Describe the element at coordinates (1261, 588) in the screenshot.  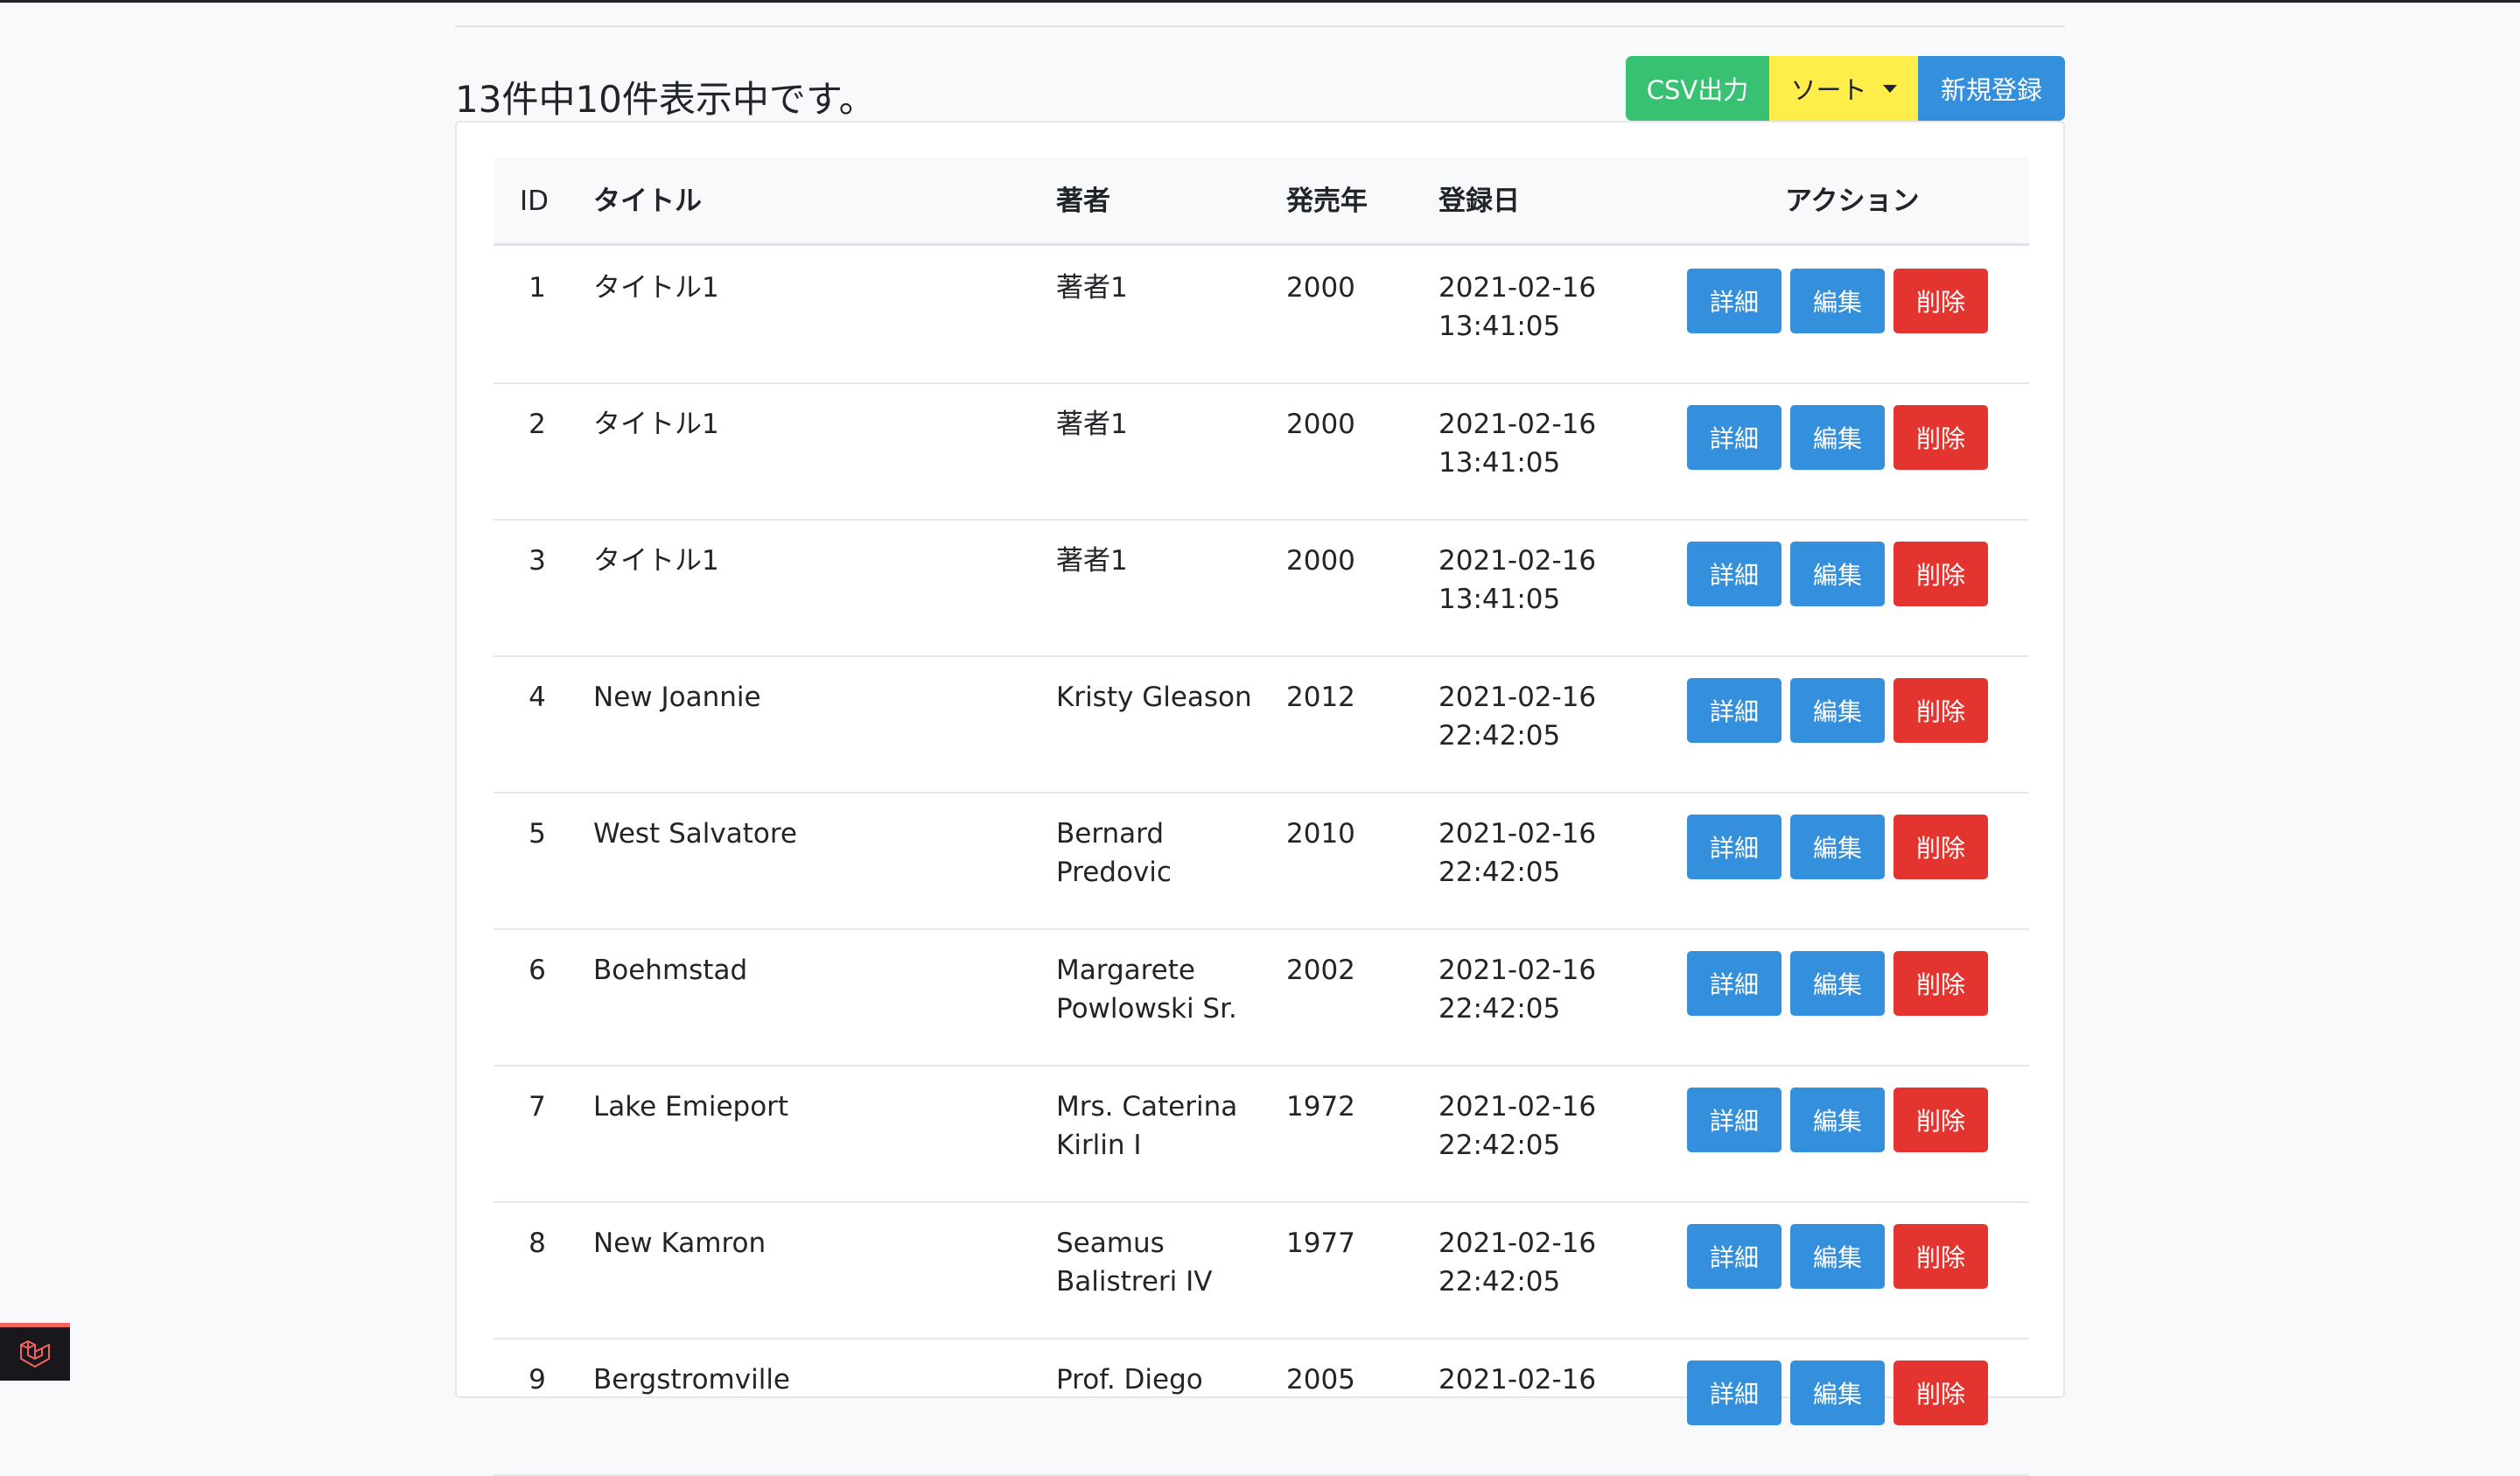
I see `table-row: 3 タイトル1 著者1 2000 2021-02-16 13:41:05 詳細 編集 削除` at that location.